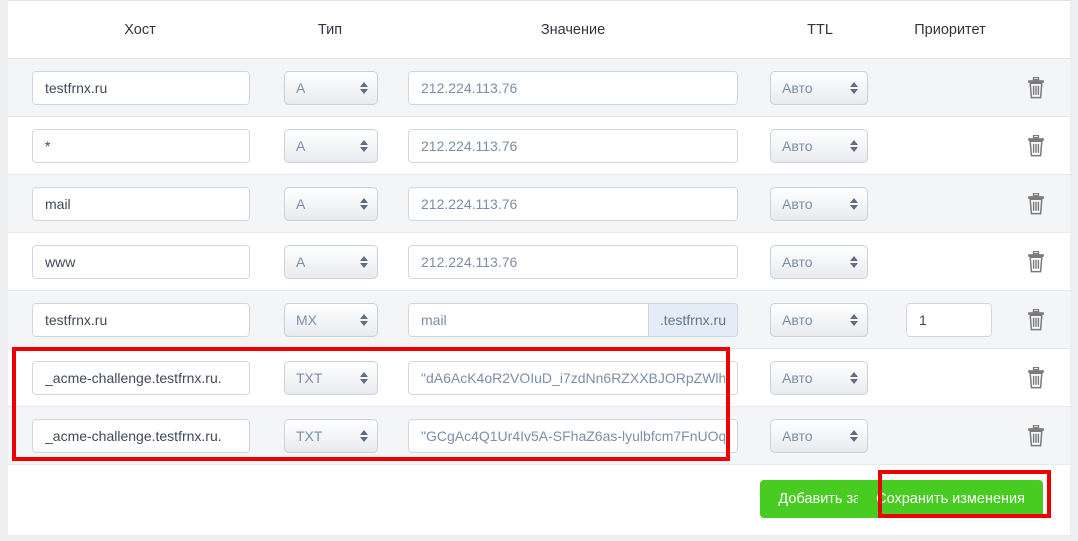 This screenshot has height=541, width=1078. What do you see at coordinates (330, 30) in the screenshot?
I see `column-header-type: Тип` at bounding box center [330, 30].